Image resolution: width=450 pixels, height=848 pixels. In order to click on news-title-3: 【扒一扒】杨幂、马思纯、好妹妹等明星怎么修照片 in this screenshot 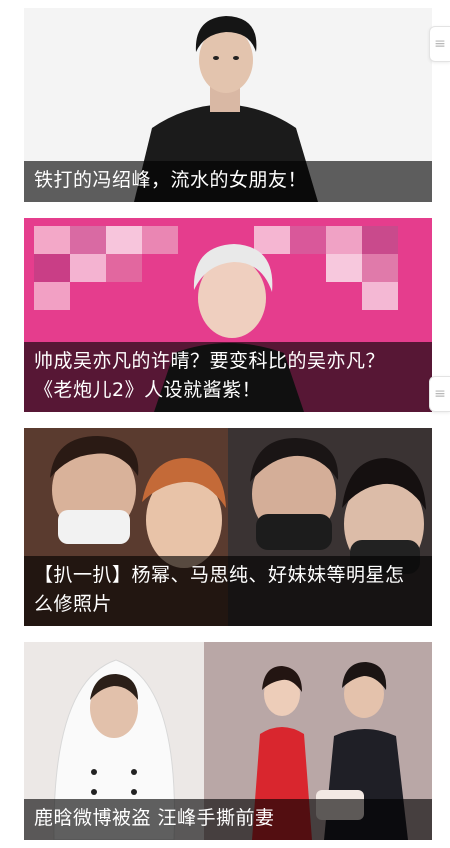, I will do `click(228, 591)`.